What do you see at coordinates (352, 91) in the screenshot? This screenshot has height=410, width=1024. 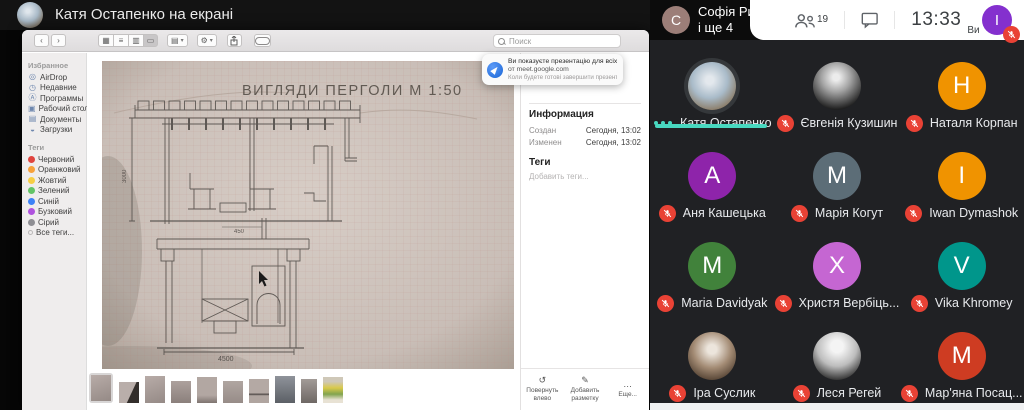 I see `drawing-title: ВИГЛЯДИ ПЕРГОЛИ М 1:50` at bounding box center [352, 91].